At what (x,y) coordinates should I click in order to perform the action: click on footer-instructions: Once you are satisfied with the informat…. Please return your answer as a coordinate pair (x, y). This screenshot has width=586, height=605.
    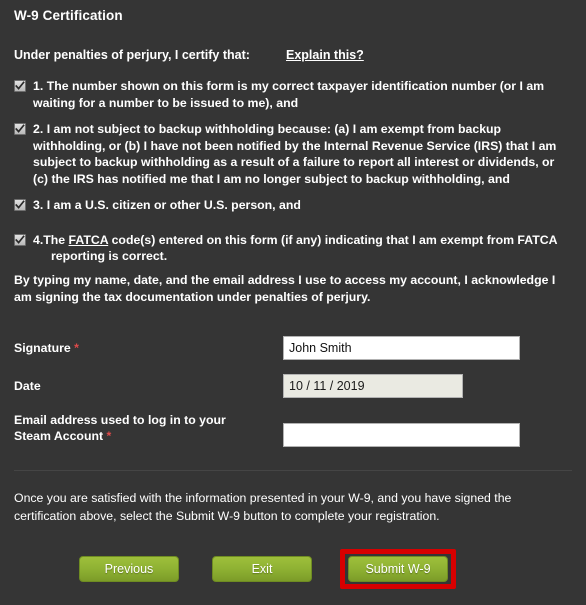
    Looking at the image, I should click on (263, 507).